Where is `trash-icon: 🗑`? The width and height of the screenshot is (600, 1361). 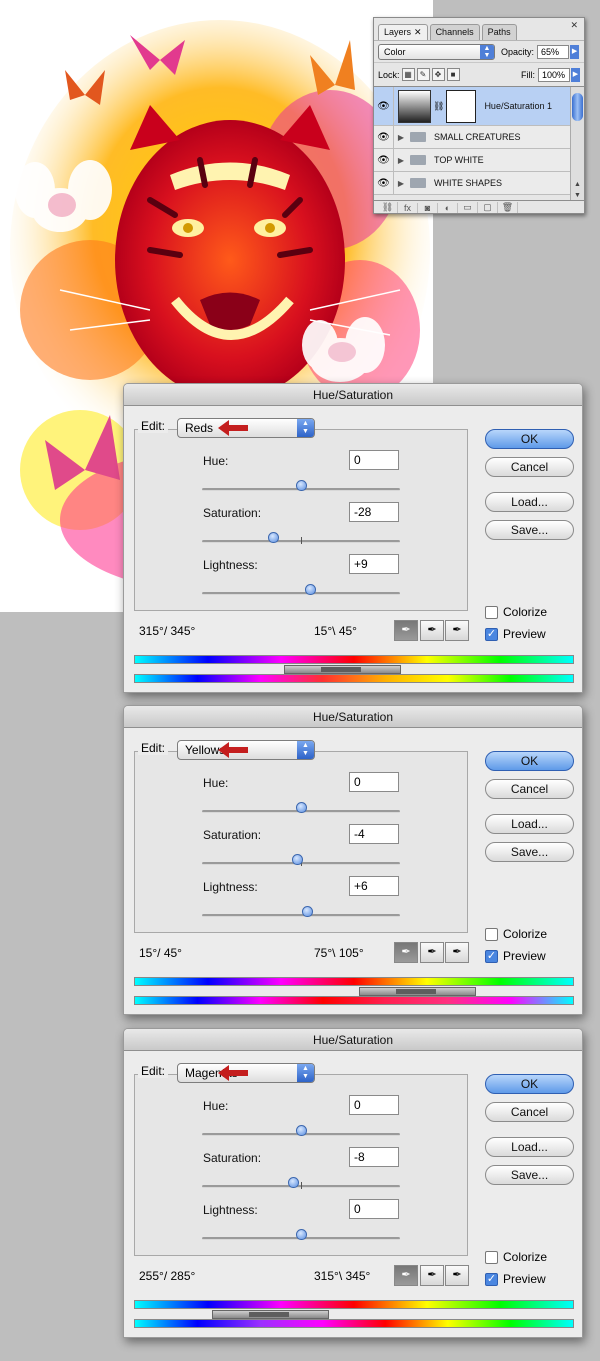
trash-icon: 🗑 is located at coordinates (508, 207).